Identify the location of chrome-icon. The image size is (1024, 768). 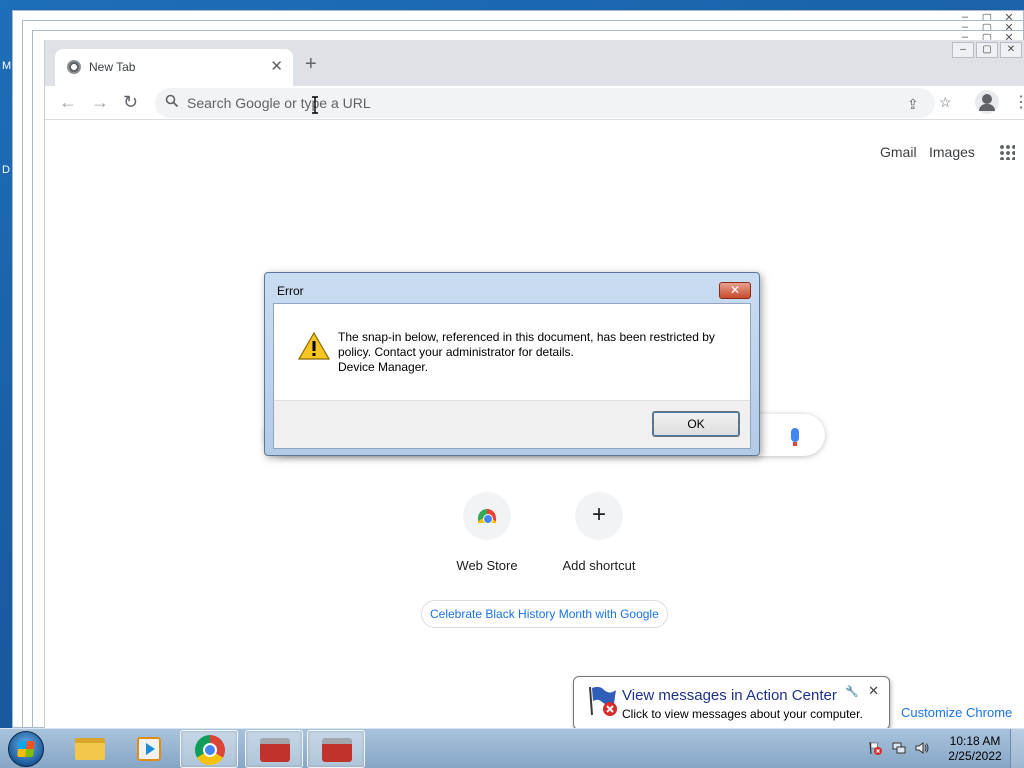
(210, 750).